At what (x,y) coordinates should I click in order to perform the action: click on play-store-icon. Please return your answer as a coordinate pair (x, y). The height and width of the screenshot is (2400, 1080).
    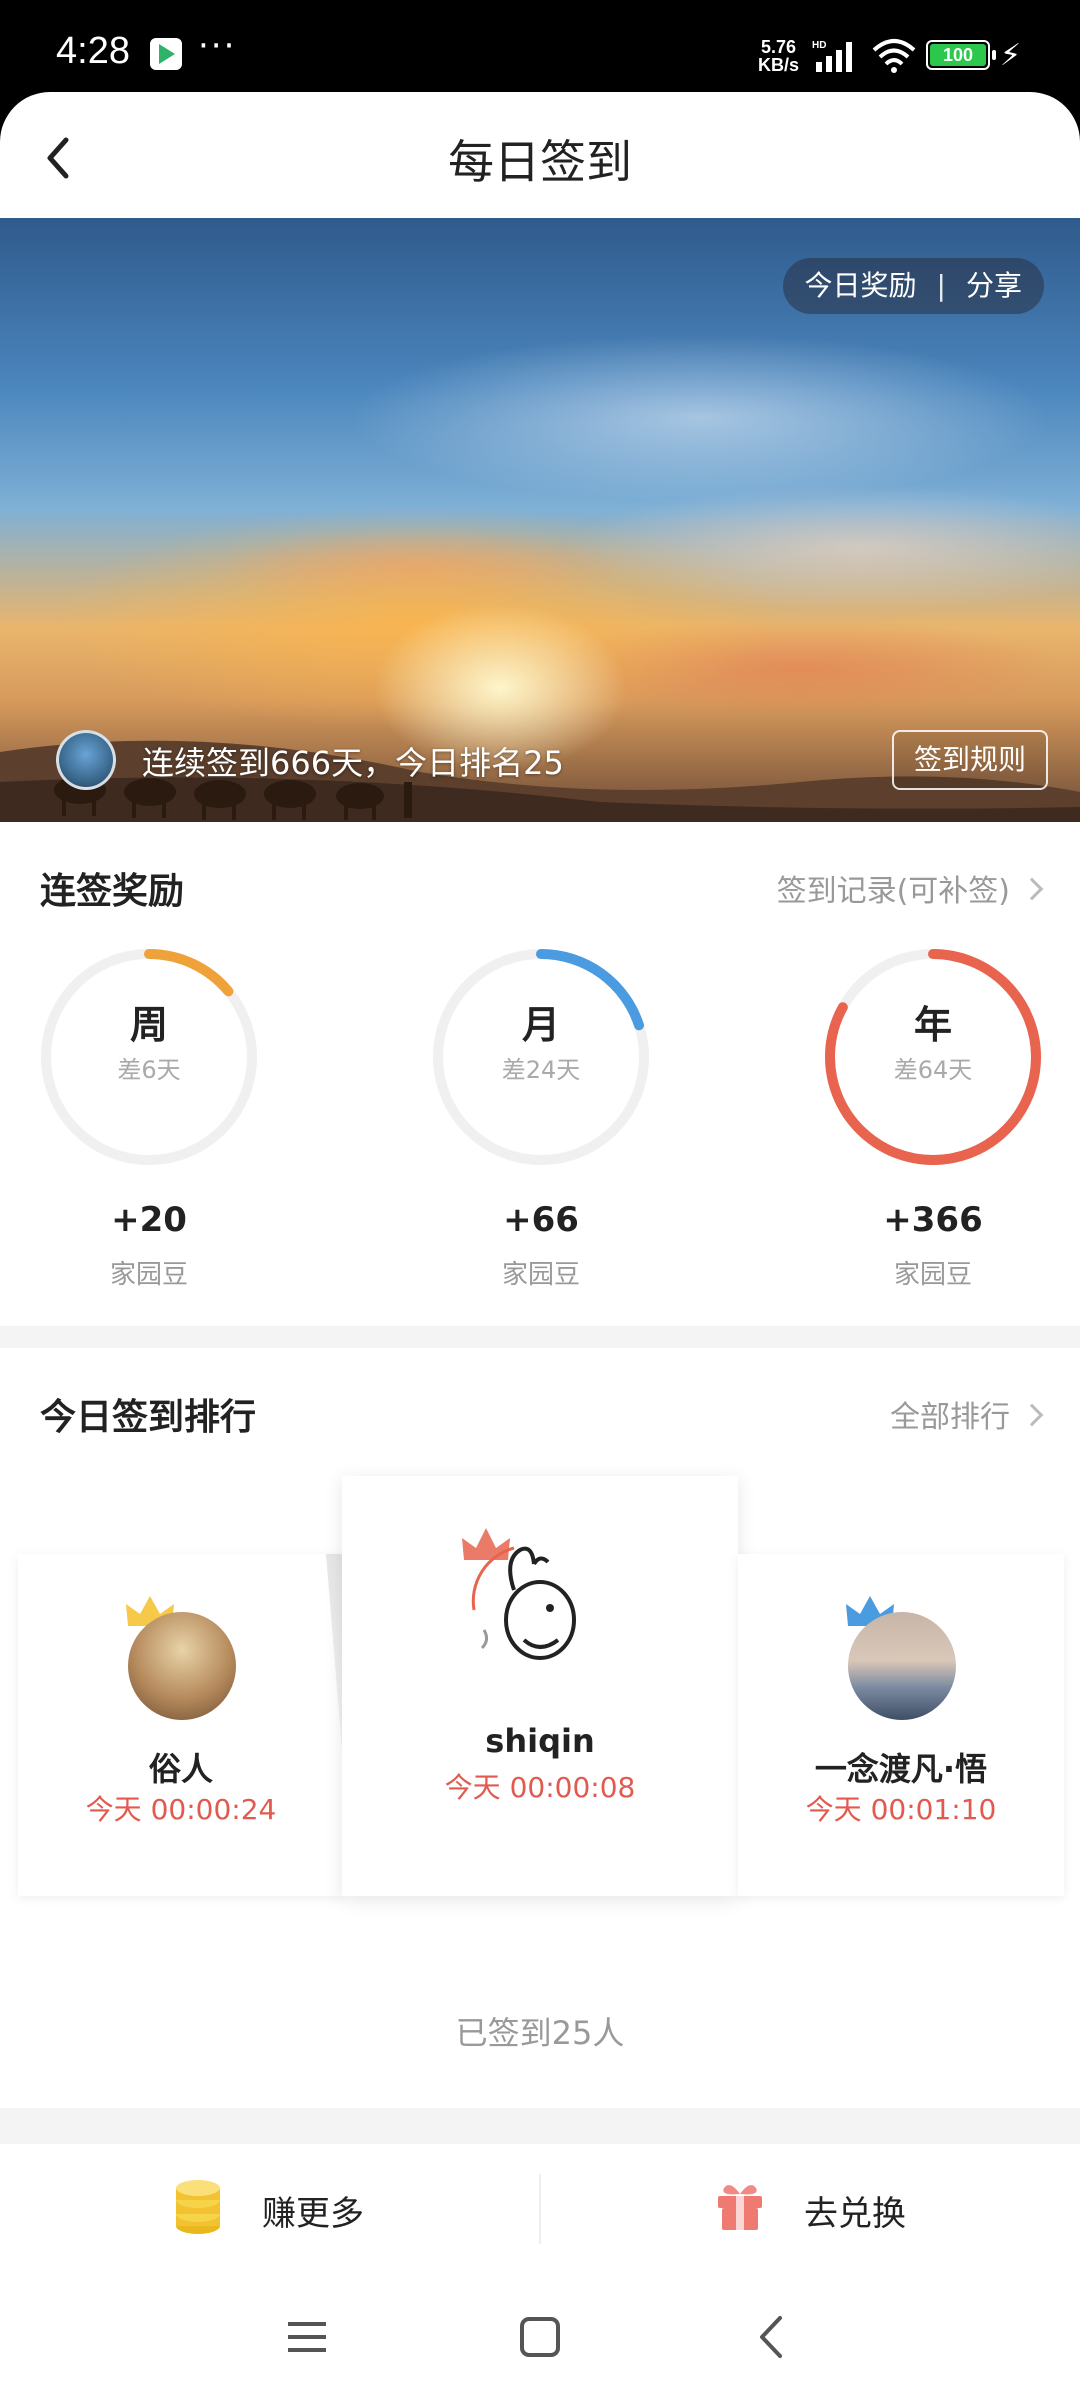
    Looking at the image, I should click on (166, 54).